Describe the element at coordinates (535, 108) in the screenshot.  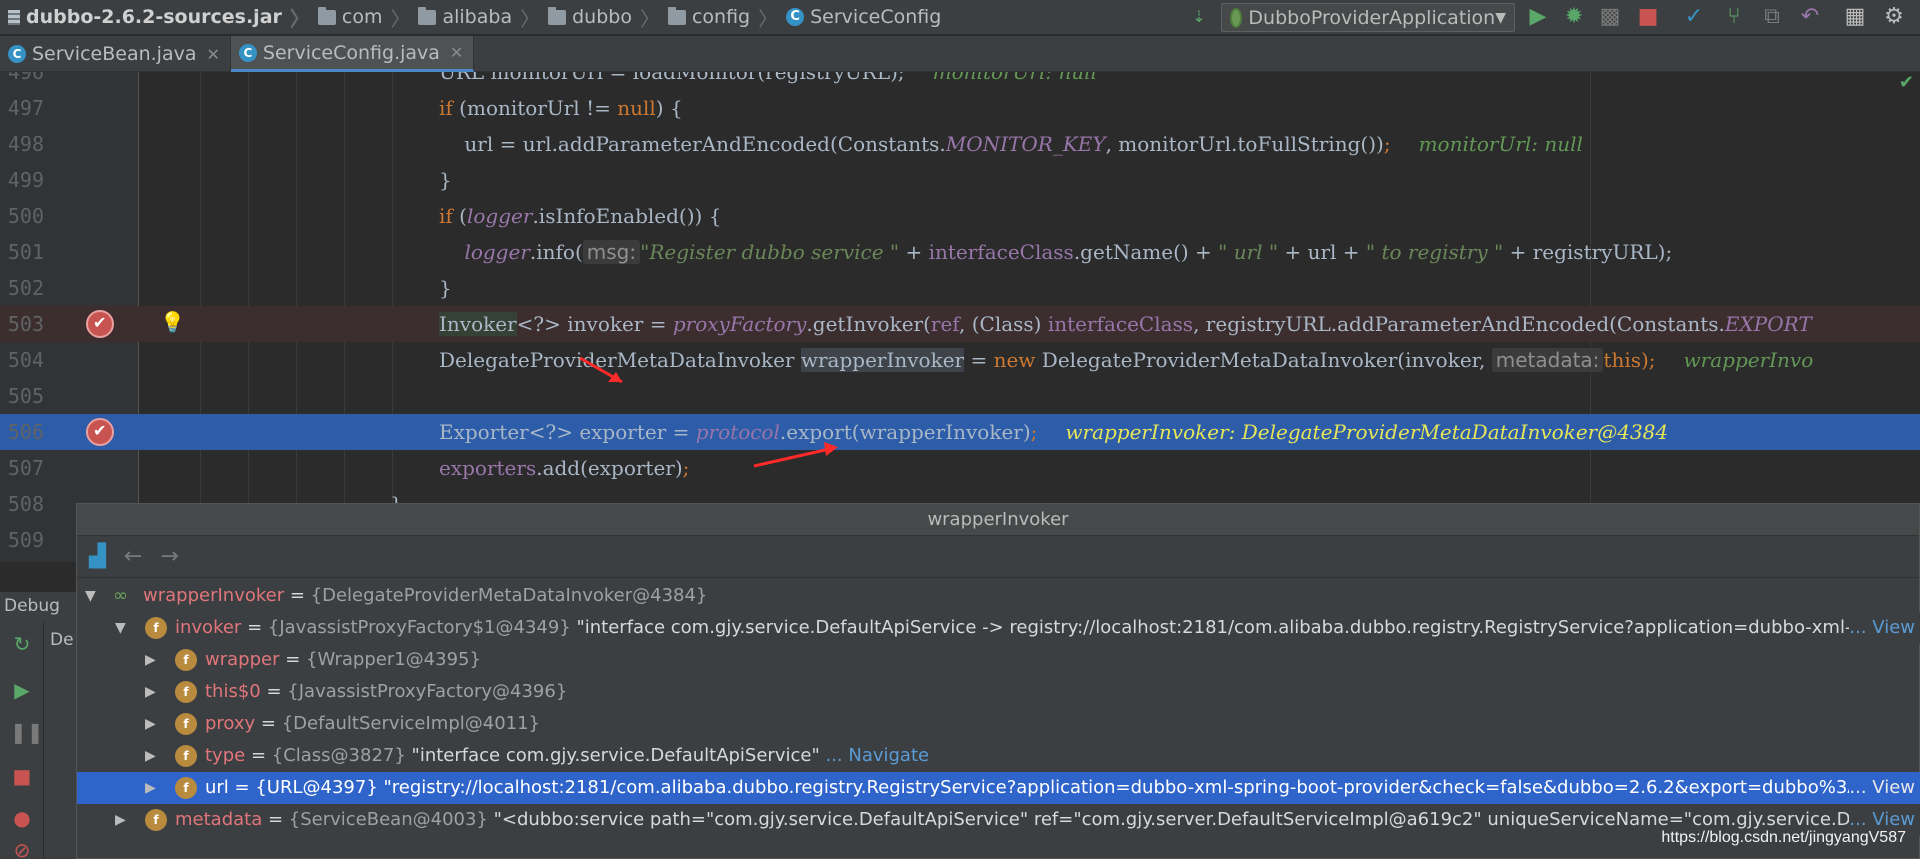
I see `code-token: (monitorUrl !=` at that location.